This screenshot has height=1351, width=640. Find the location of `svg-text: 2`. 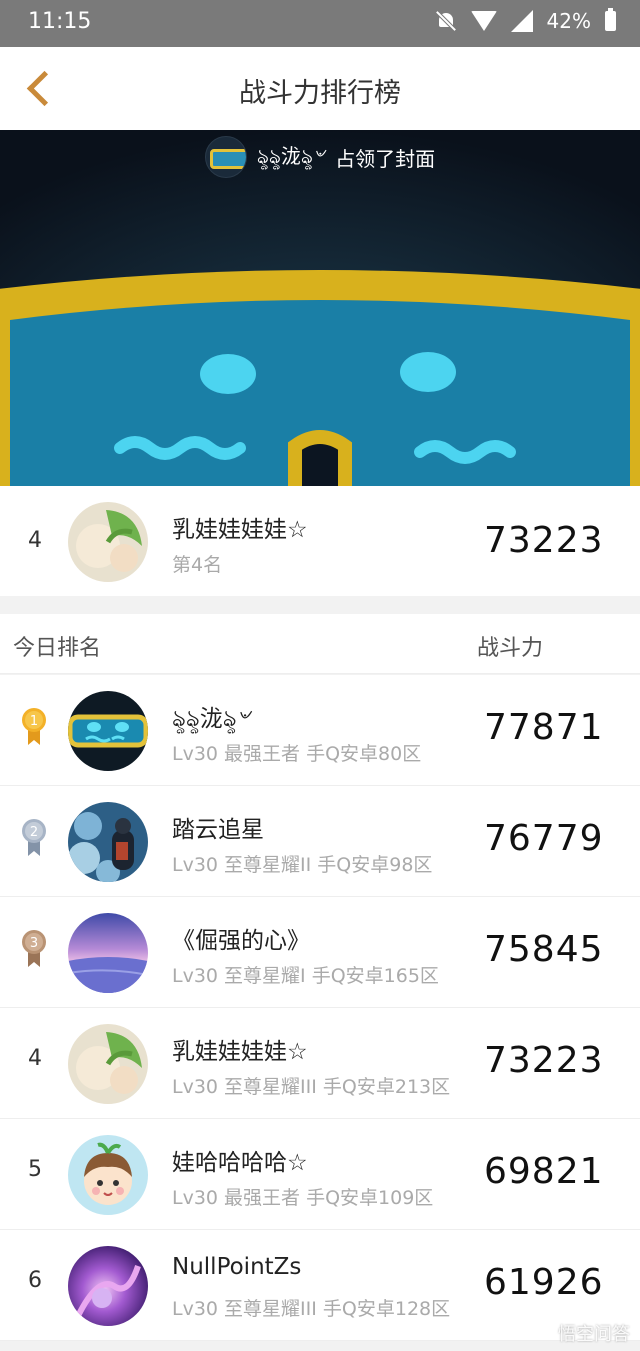

svg-text: 2 is located at coordinates (34, 832).